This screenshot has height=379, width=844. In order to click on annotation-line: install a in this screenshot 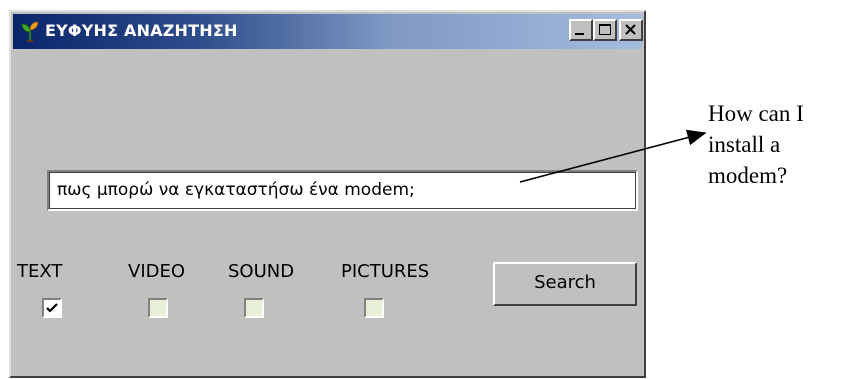, I will do `click(744, 144)`.